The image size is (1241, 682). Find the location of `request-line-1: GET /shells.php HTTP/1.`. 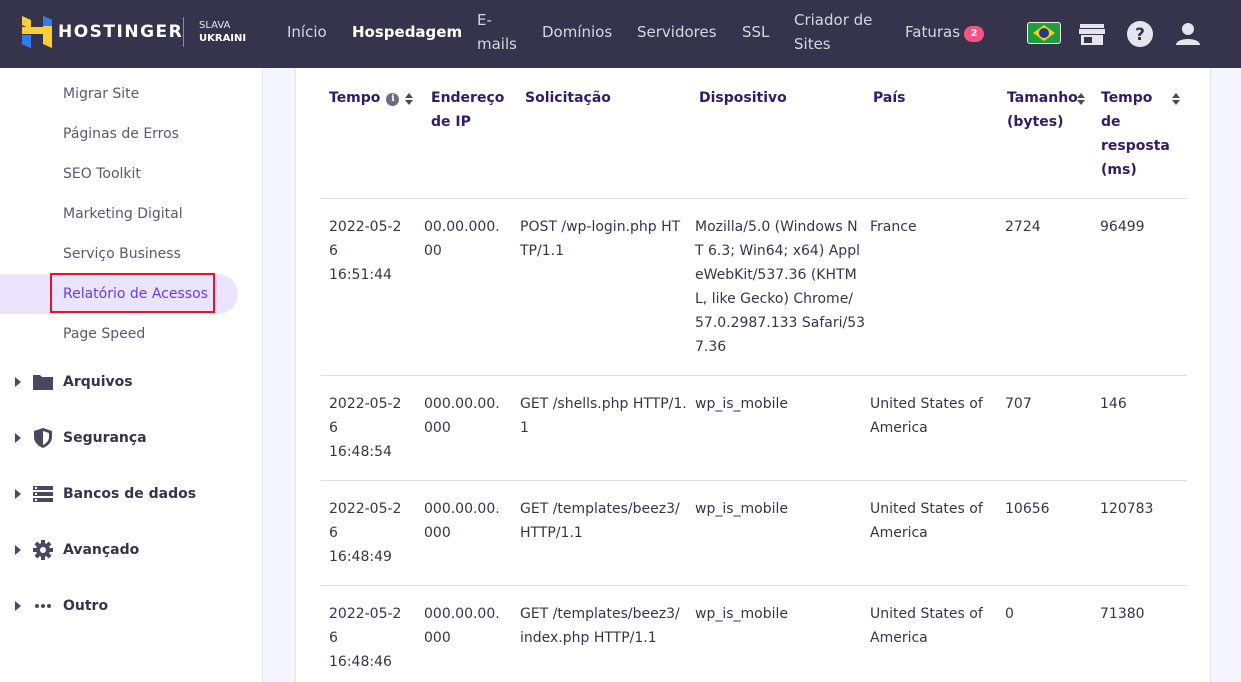

request-line-1: GET /shells.php HTTP/1. is located at coordinates (603, 404).